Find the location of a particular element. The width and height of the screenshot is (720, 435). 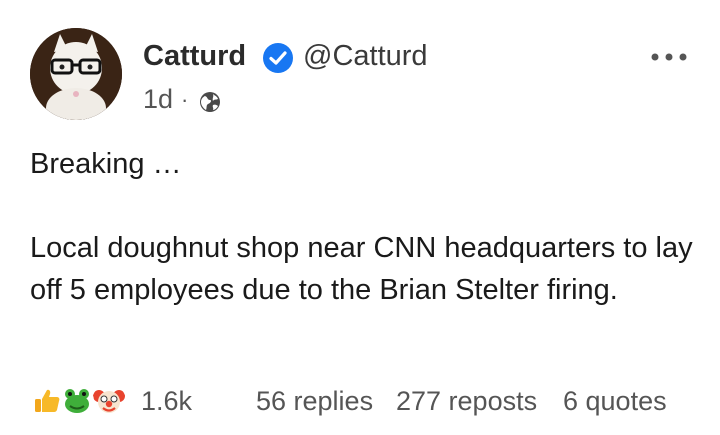

verified-badge-icon is located at coordinates (278, 58).